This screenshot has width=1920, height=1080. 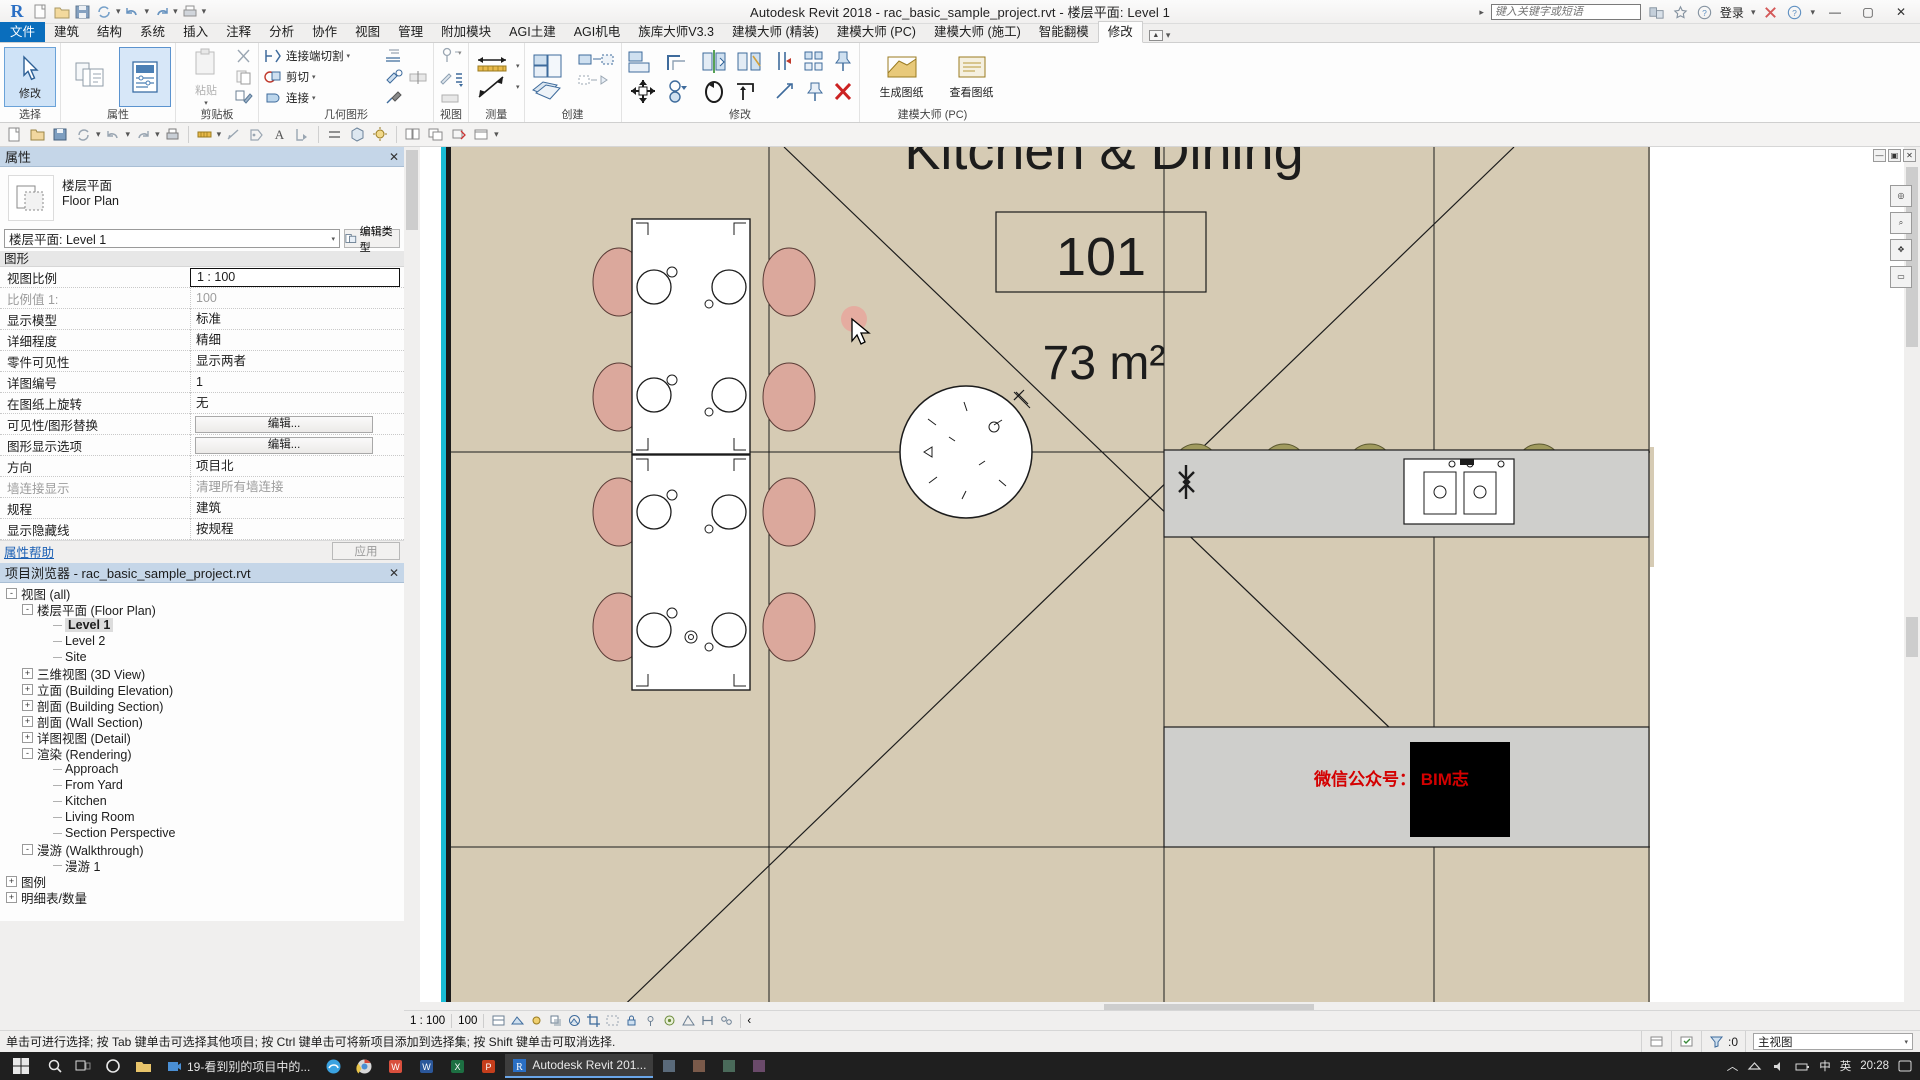 What do you see at coordinates (1802, 1066) in the screenshot?
I see `battery-icon` at bounding box center [1802, 1066].